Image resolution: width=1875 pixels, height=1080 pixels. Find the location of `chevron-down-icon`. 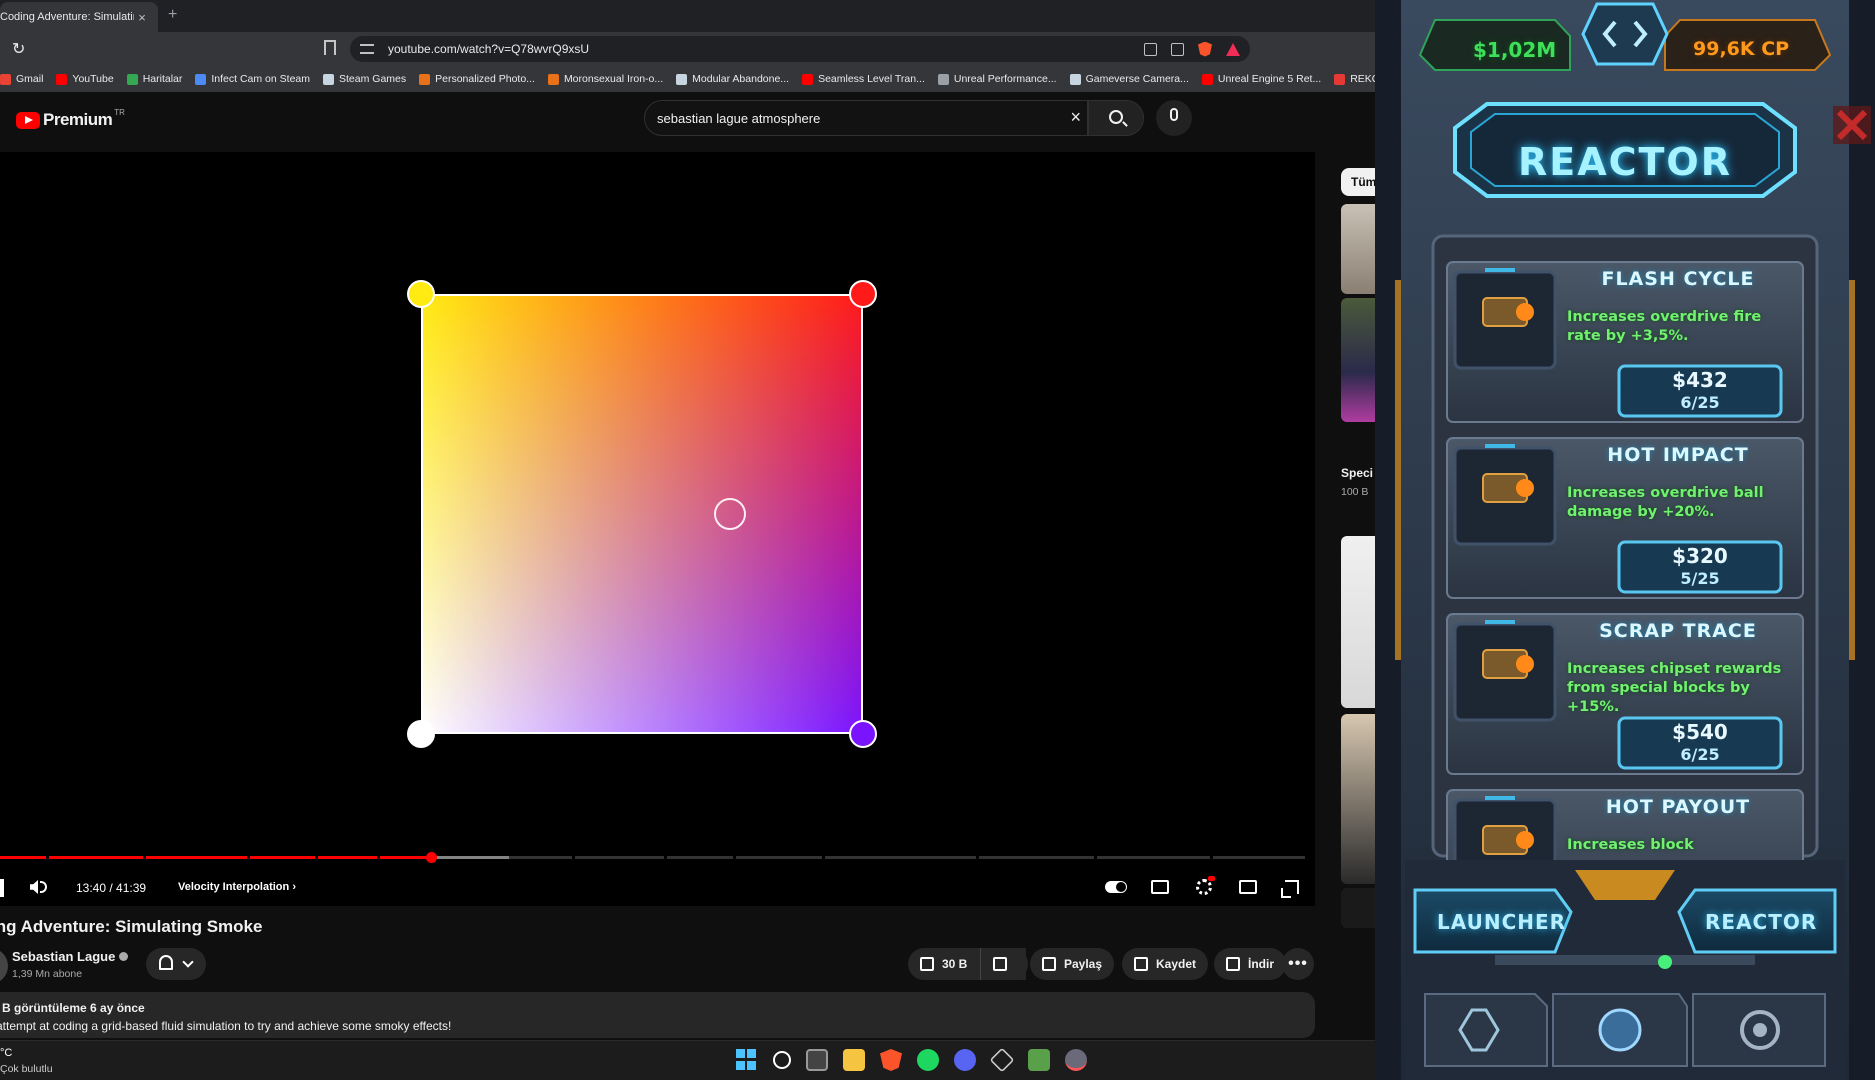

chevron-down-icon is located at coordinates (188, 962).